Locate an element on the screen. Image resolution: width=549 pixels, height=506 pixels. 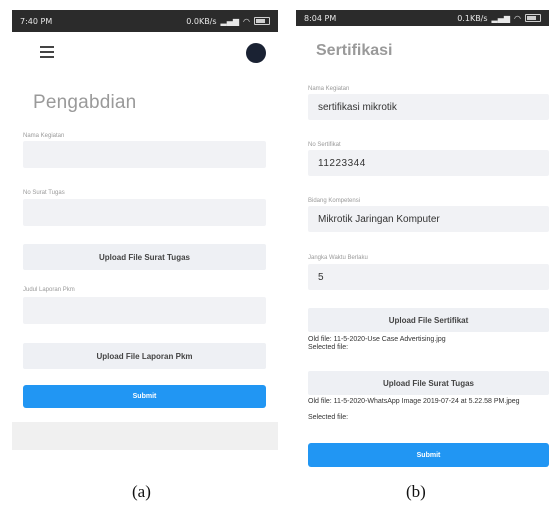
upload-laporan-pkm-button: Upload File Laporan Pkm is located at coordinates (144, 356).